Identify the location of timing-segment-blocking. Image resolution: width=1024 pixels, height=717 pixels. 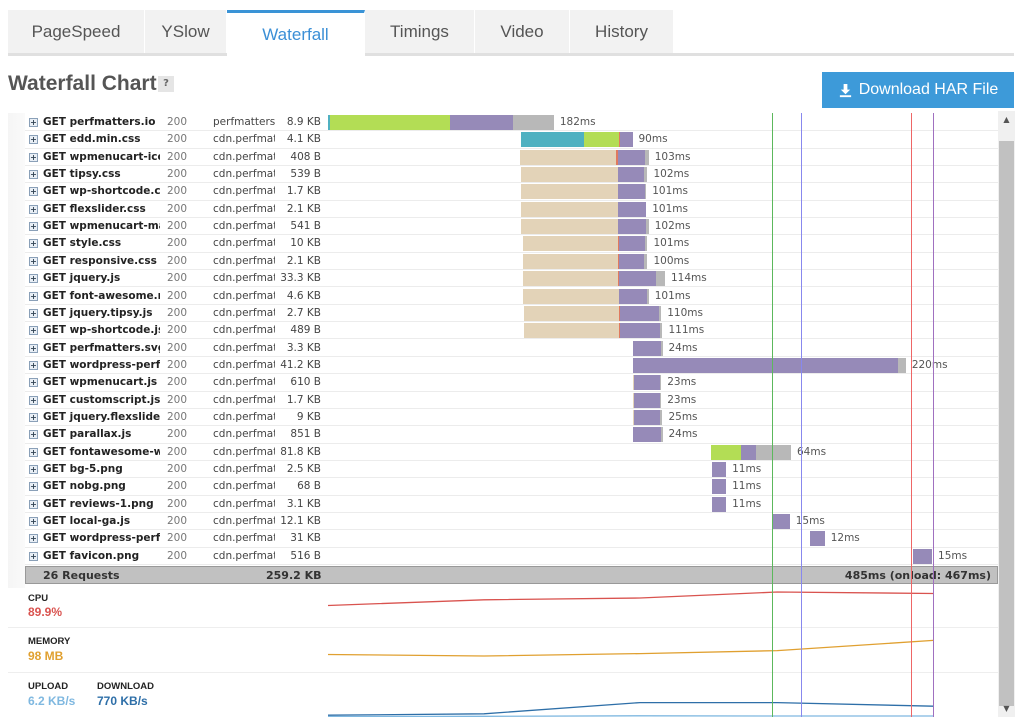
(568, 157).